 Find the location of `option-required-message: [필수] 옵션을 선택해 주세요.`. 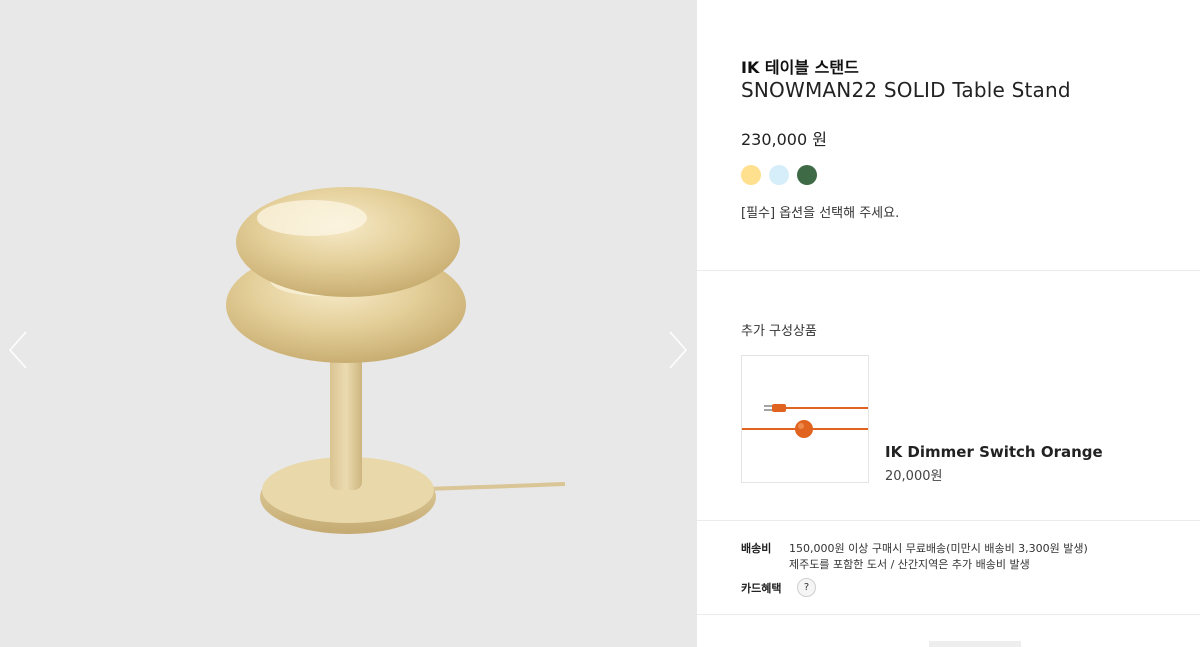

option-required-message: [필수] 옵션을 선택해 주세요. is located at coordinates (820, 213).